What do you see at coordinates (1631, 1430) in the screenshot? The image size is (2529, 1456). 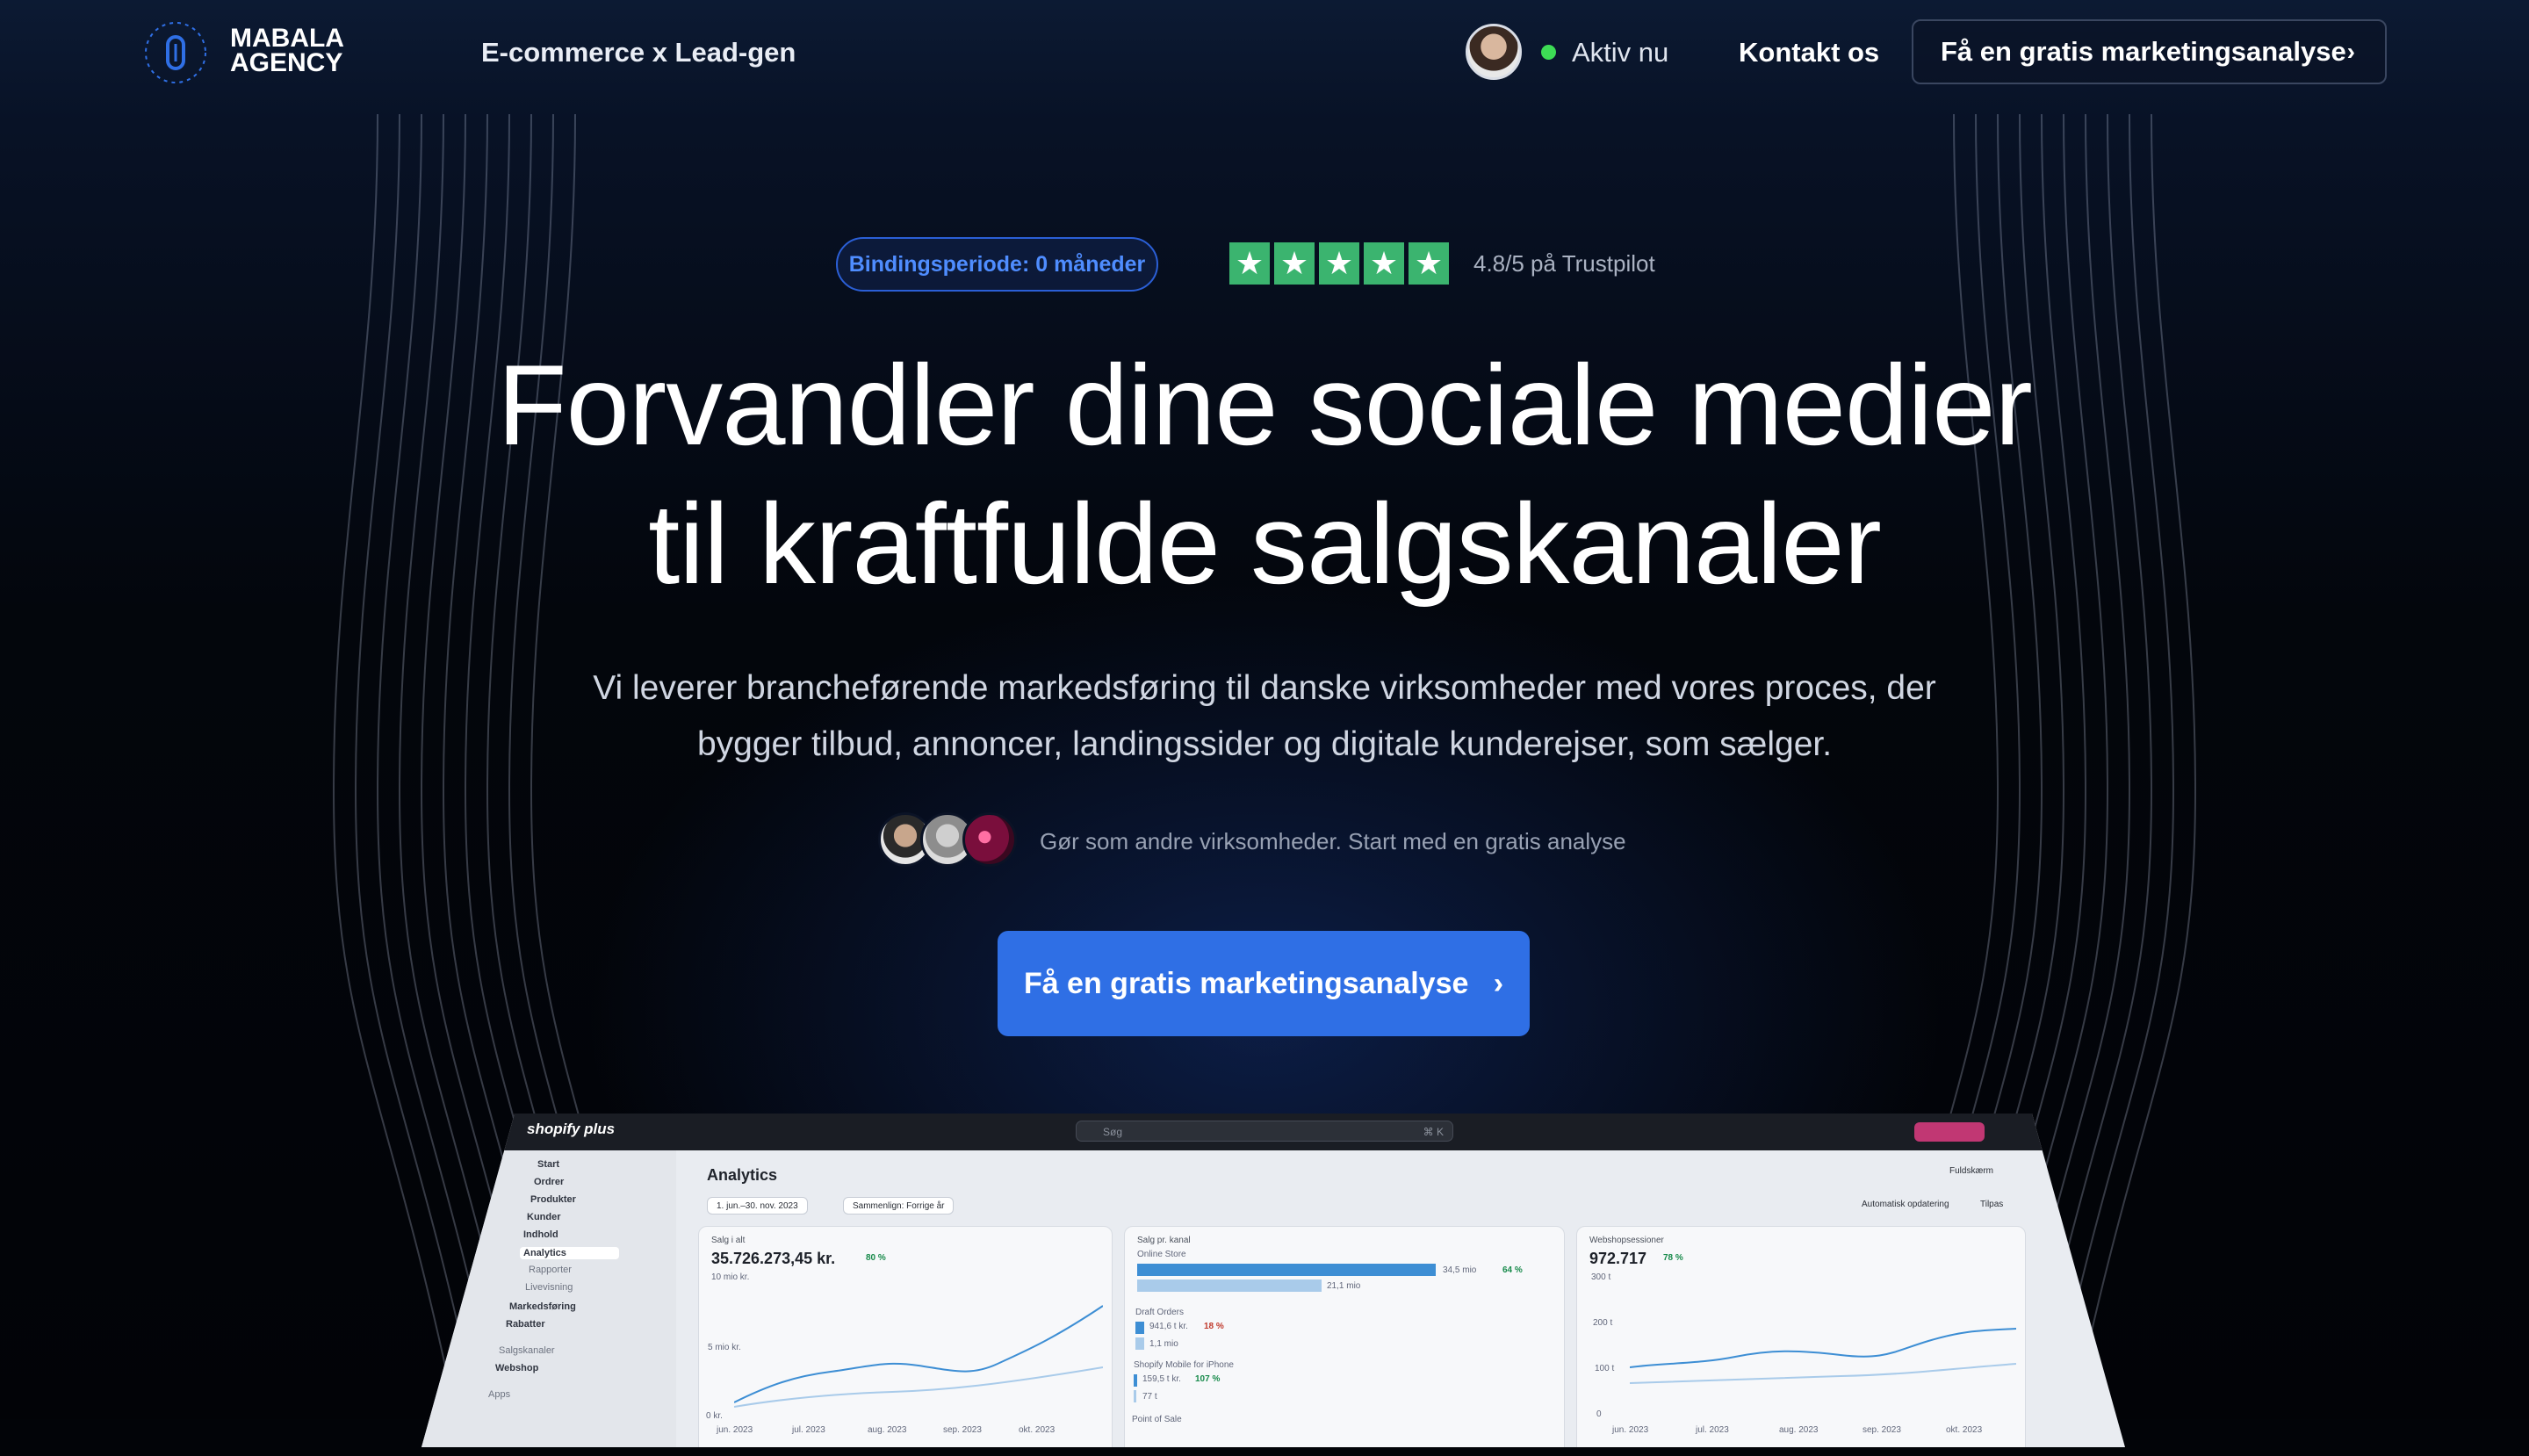 I see `x-label: jun. 2023` at bounding box center [1631, 1430].